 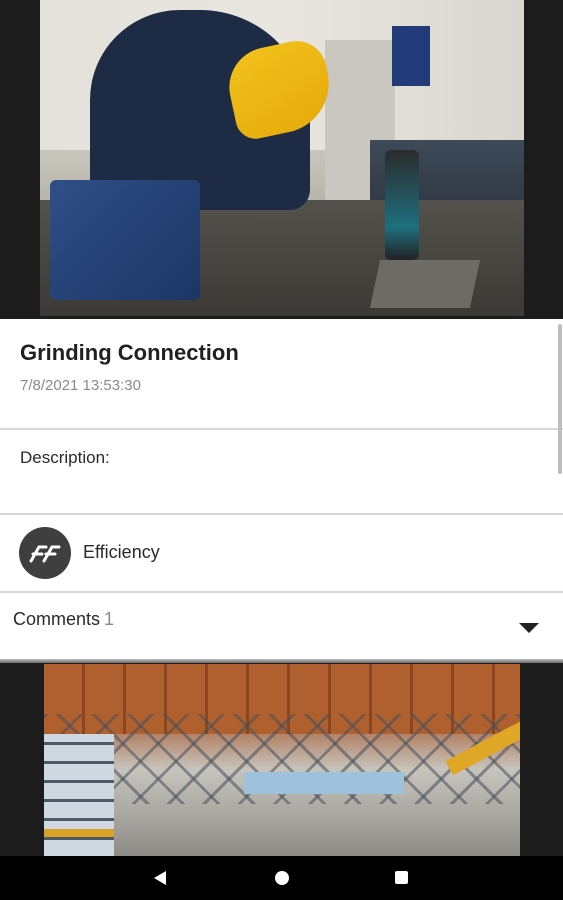 What do you see at coordinates (411, 56) in the screenshot?
I see `photo-poster` at bounding box center [411, 56].